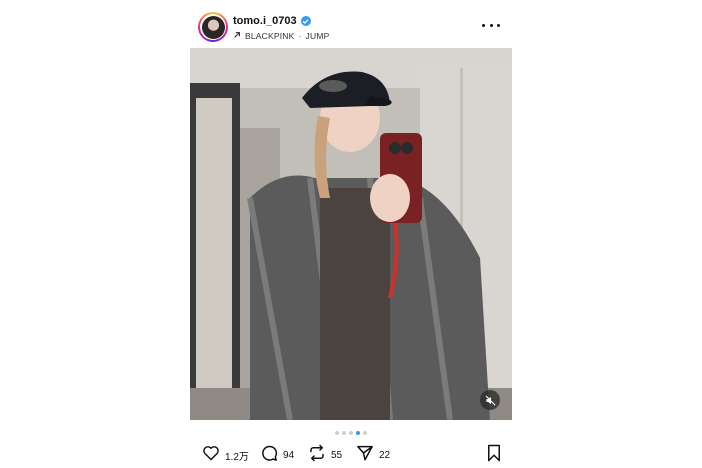 The width and height of the screenshot is (702, 468). I want to click on avatar-ring, so click(213, 27).